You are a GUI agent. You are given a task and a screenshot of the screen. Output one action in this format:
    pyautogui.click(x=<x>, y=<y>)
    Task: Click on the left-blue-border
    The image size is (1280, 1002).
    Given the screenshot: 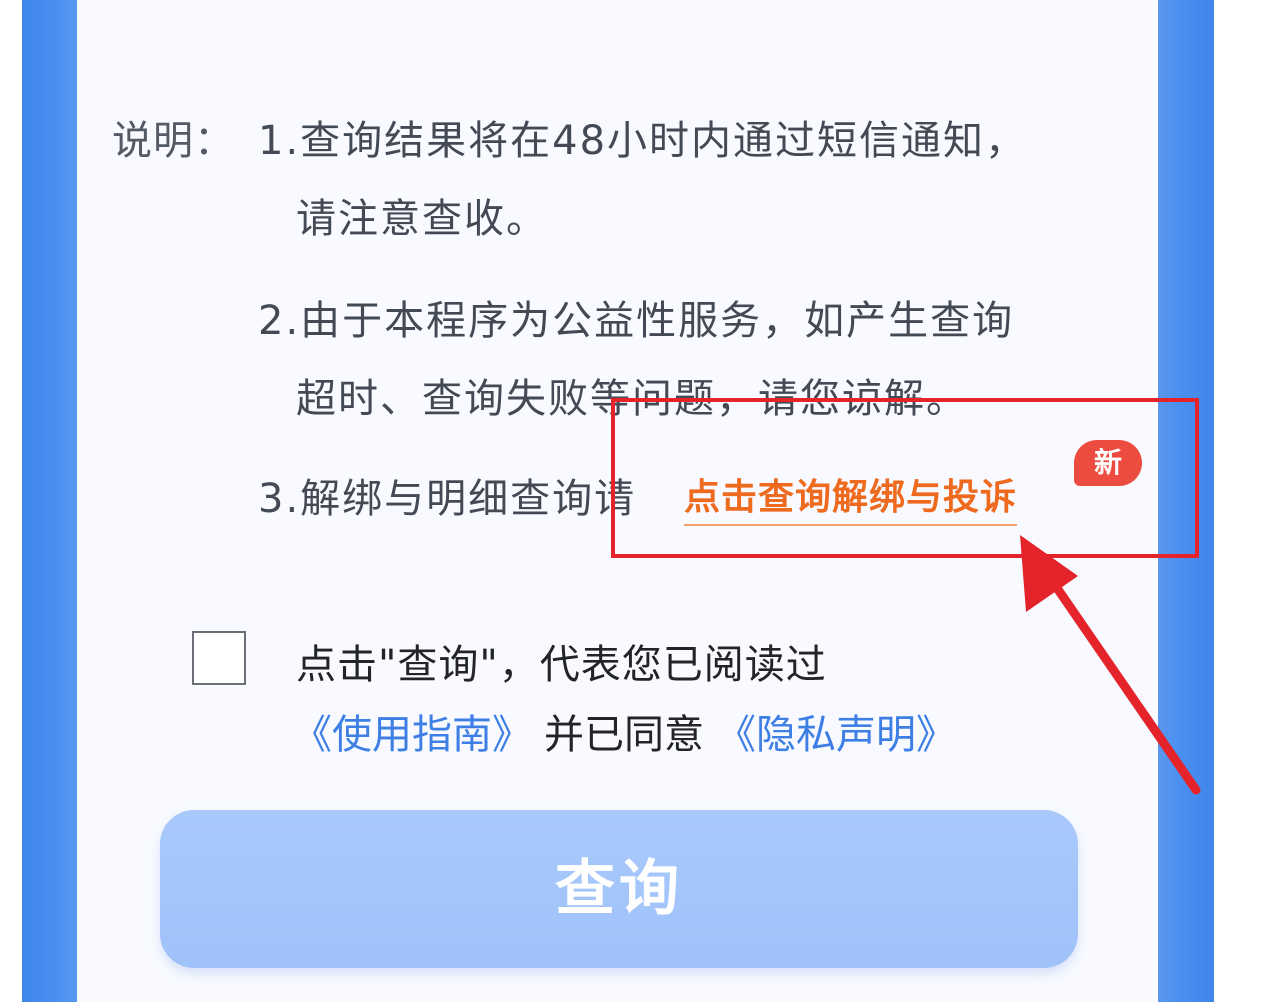 What is the action you would take?
    pyautogui.click(x=49, y=501)
    